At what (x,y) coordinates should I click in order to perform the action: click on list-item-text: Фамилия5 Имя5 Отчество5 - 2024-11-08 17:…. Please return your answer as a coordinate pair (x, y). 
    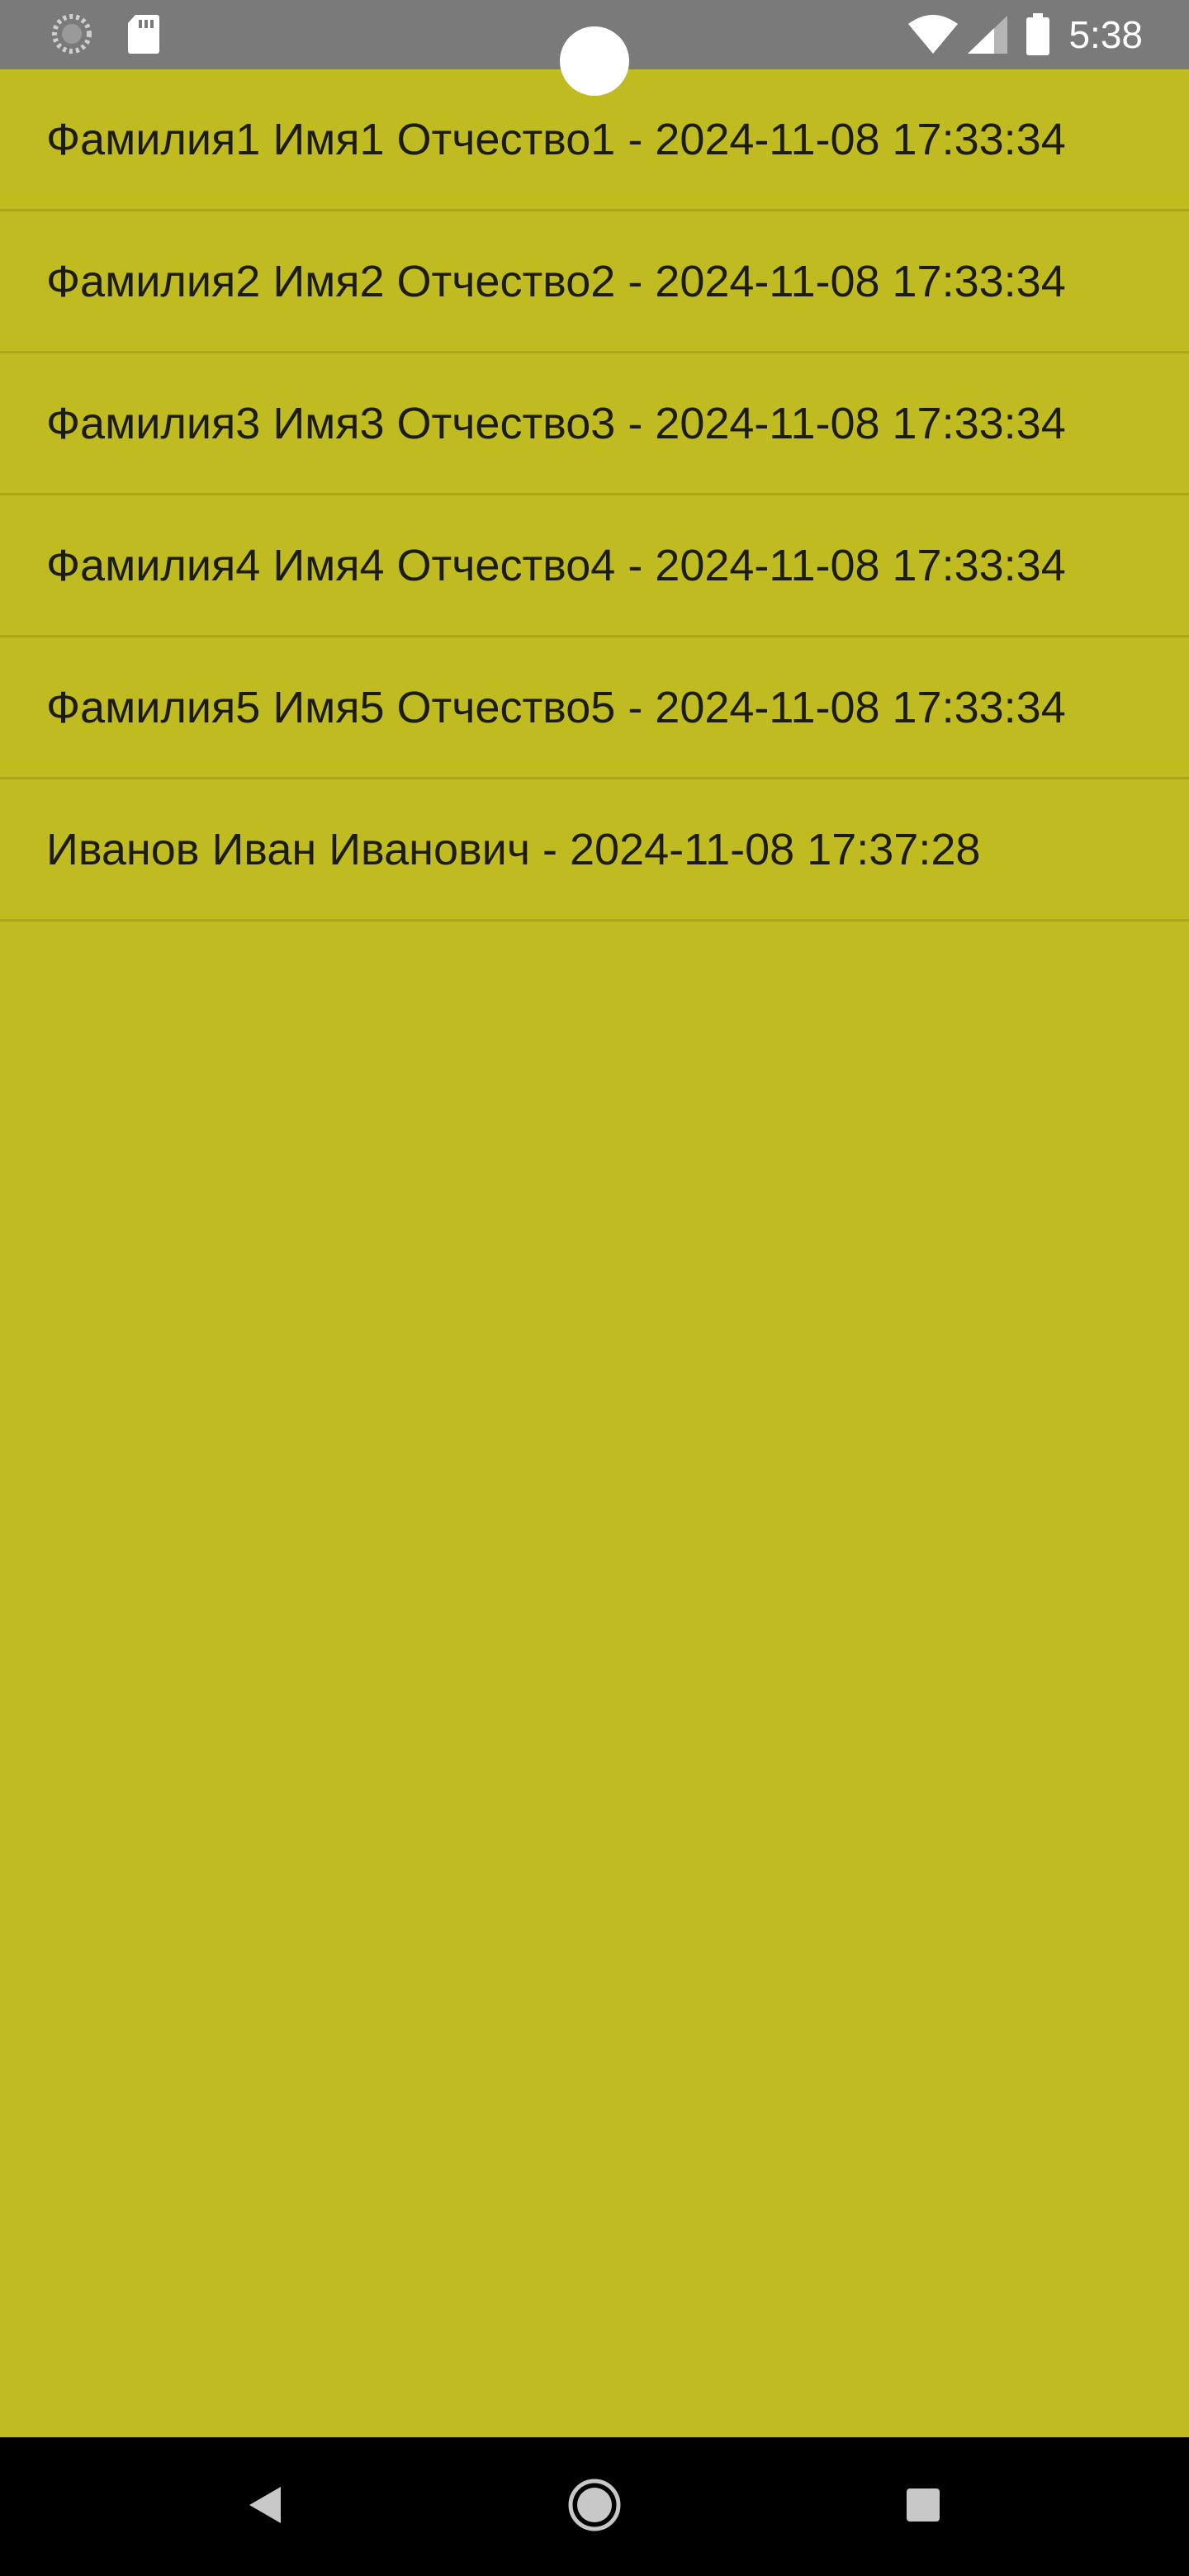
    Looking at the image, I should click on (556, 707).